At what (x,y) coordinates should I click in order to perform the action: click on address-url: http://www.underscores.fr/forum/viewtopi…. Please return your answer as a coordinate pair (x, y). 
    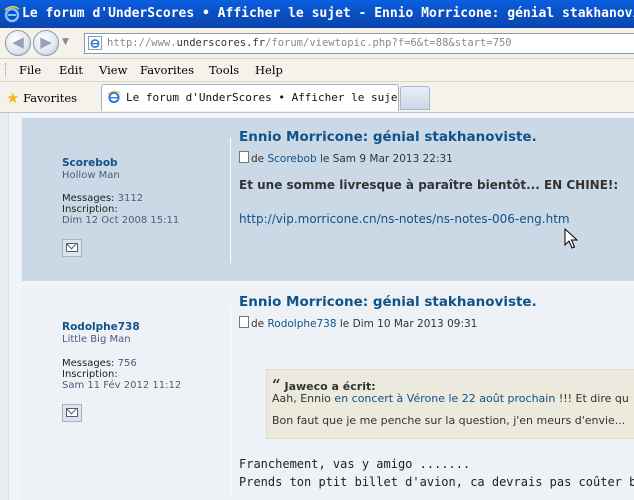
    Looking at the image, I should click on (309, 43).